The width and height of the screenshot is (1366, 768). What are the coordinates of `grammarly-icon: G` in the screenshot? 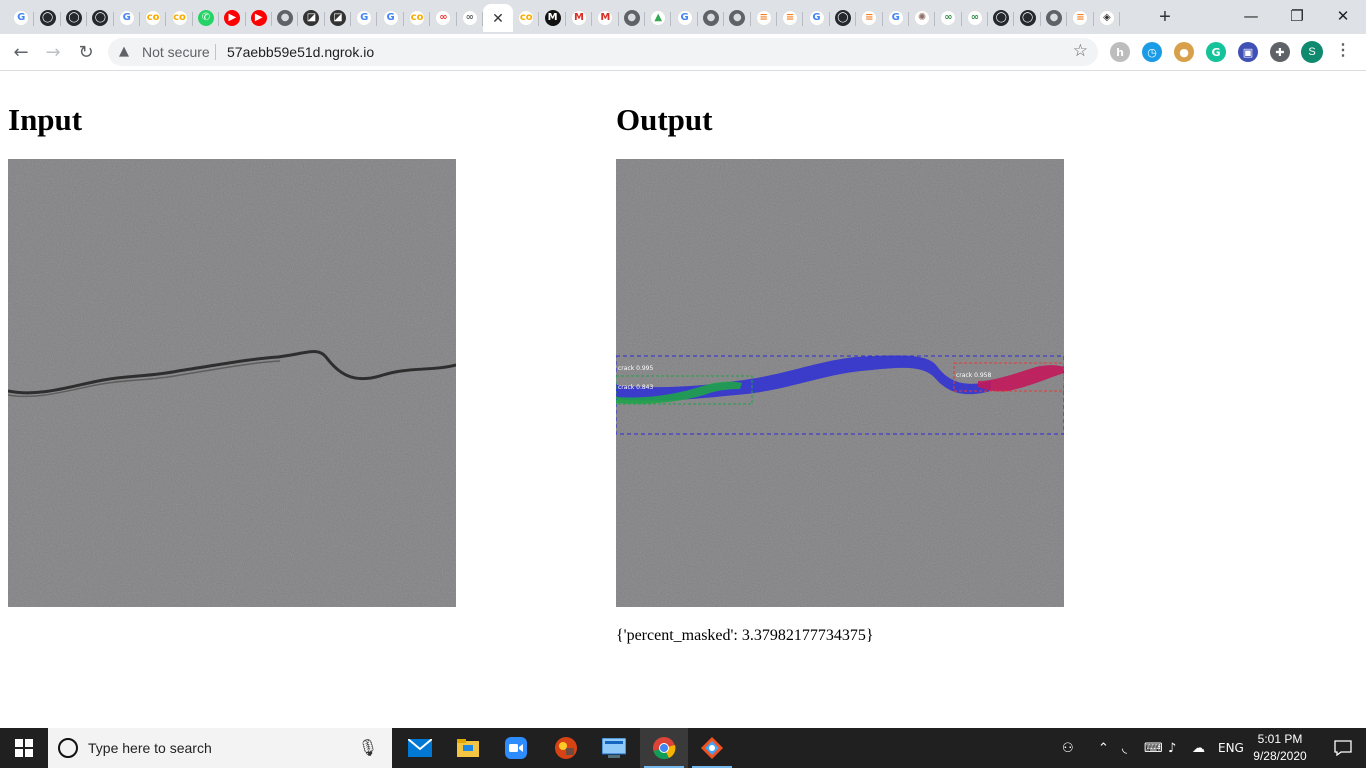 It's located at (1216, 52).